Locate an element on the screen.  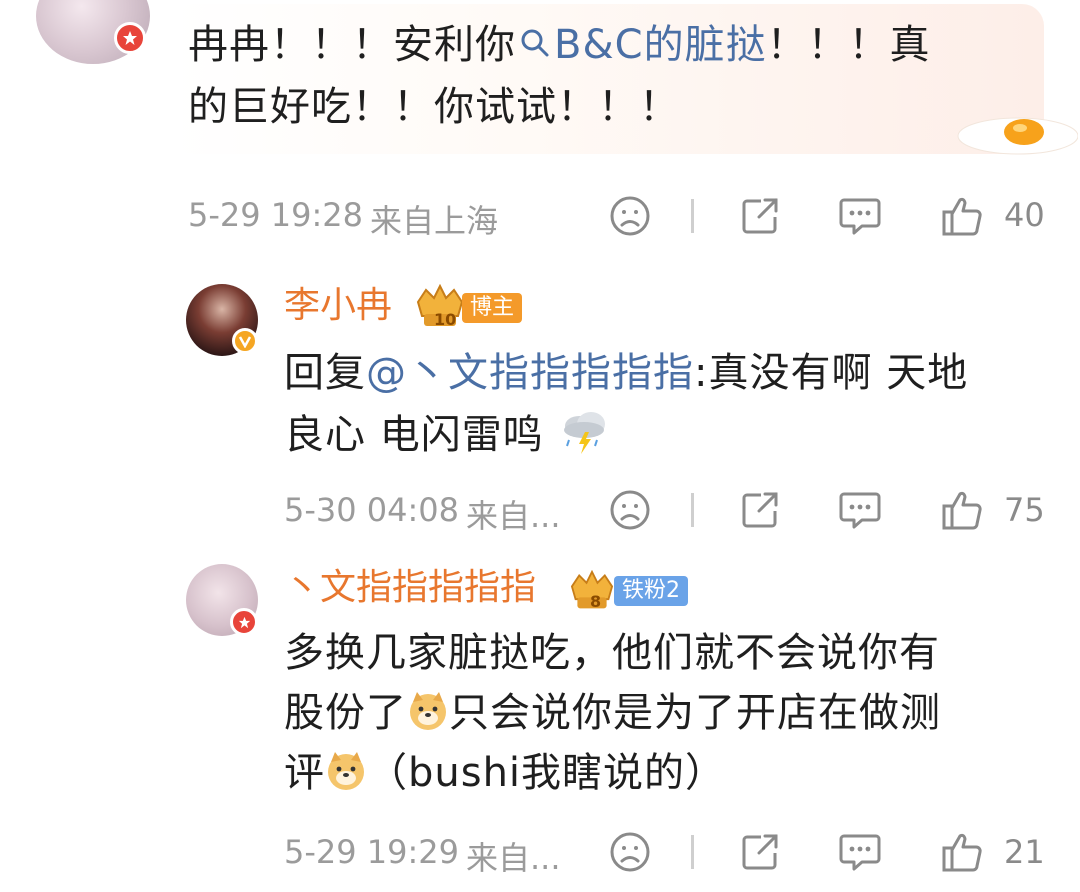
author-name: 丶文指指指指指 is located at coordinates (410, 588).